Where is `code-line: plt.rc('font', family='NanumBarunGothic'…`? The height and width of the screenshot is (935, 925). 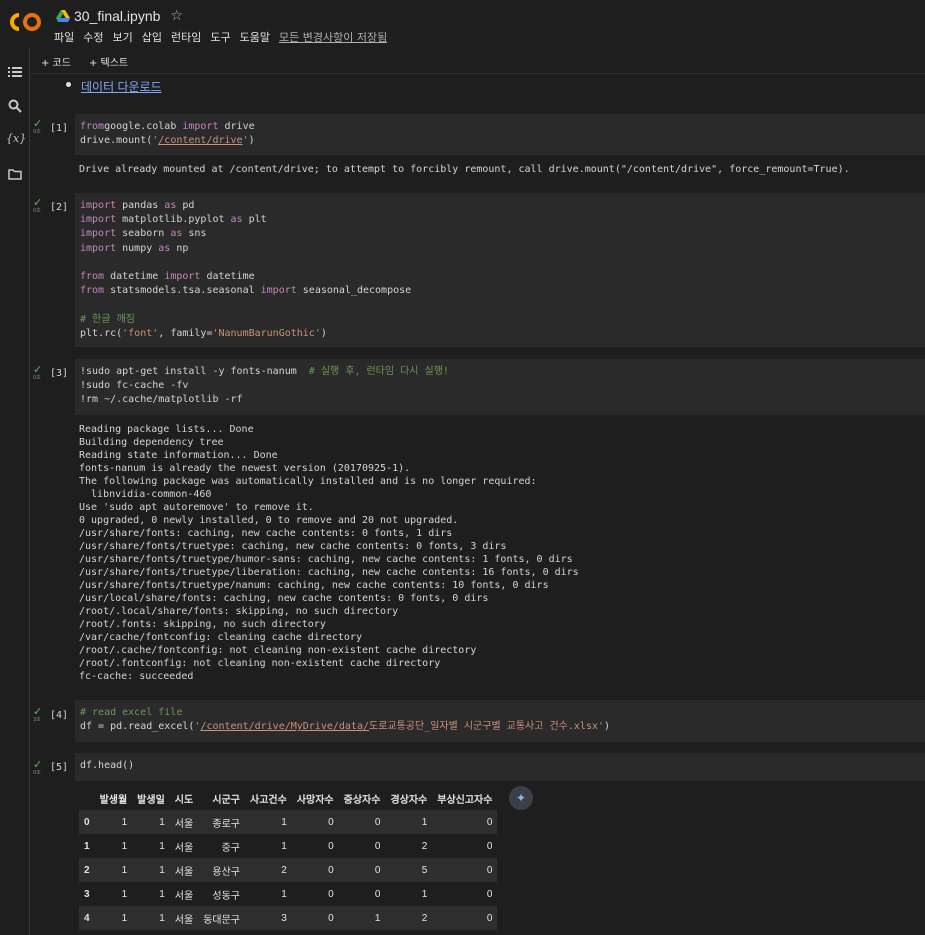 code-line: plt.rc('font', family='NanumBarunGothic'… is located at coordinates (502, 334).